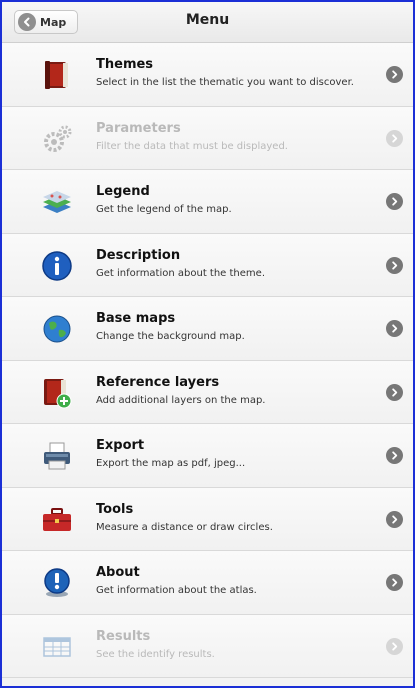  I want to click on menu-item-label: Export, so click(120, 445).